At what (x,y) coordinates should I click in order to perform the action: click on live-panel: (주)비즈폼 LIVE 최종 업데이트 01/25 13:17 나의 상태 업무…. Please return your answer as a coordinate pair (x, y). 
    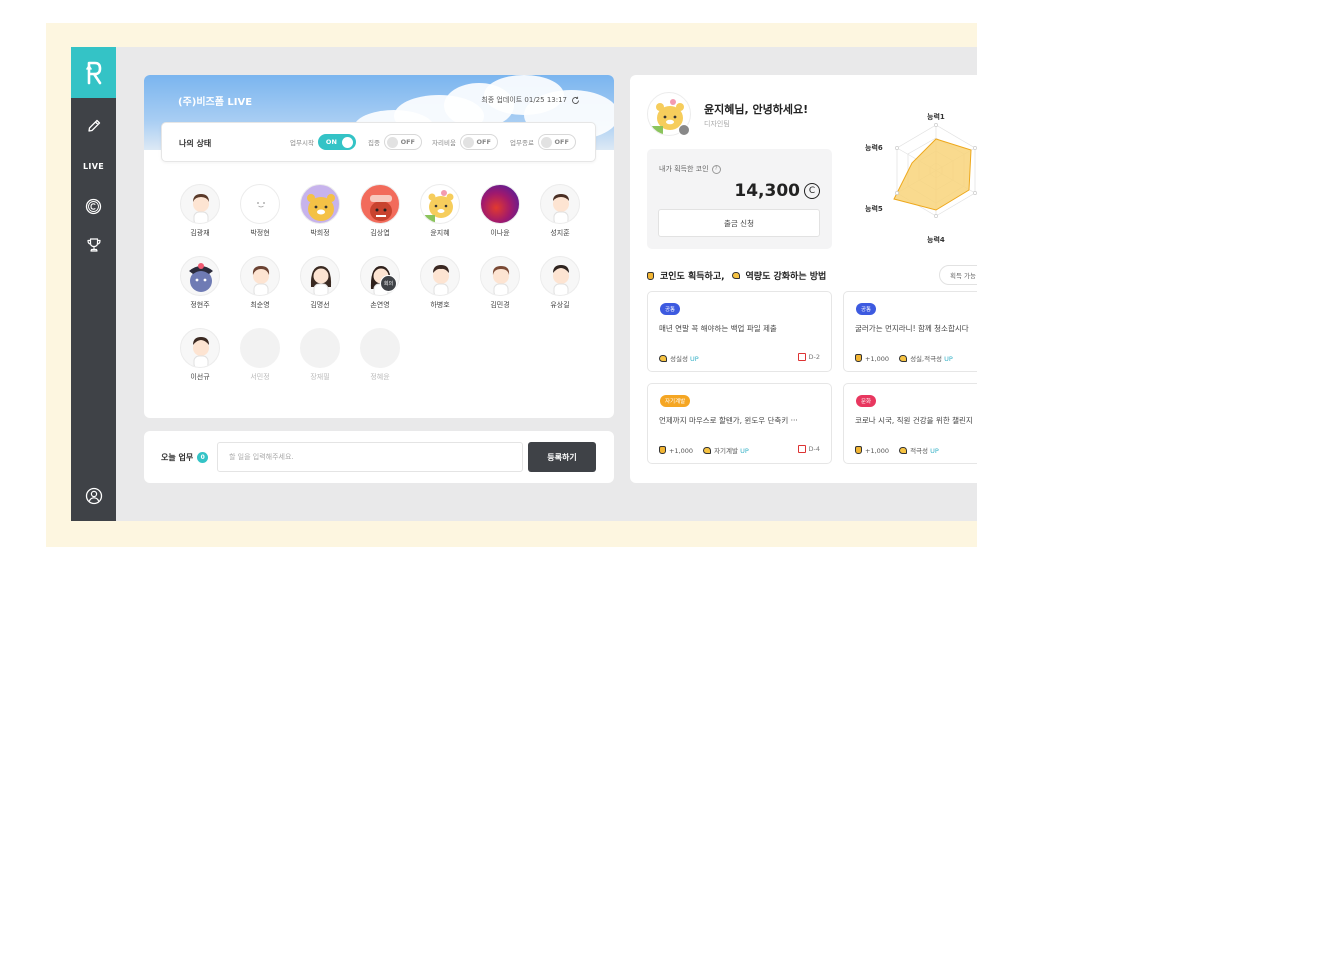
    Looking at the image, I should click on (379, 246).